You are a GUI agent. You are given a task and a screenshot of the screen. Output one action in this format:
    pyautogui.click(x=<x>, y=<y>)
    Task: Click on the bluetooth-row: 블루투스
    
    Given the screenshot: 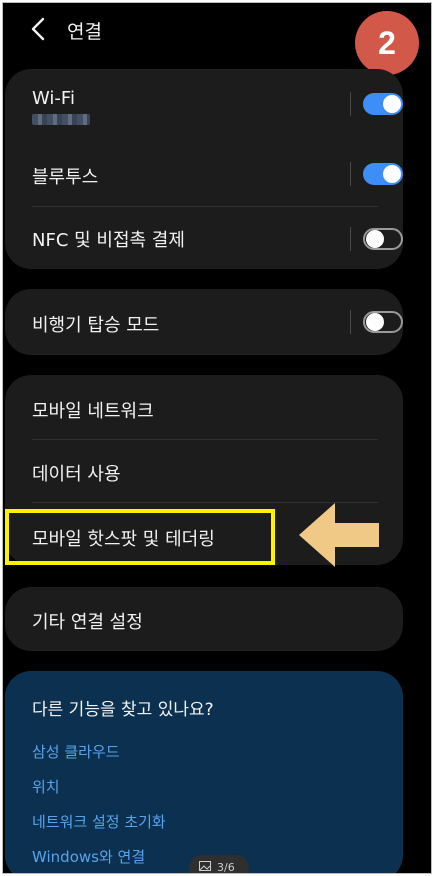 What is the action you would take?
    pyautogui.click(x=204, y=174)
    